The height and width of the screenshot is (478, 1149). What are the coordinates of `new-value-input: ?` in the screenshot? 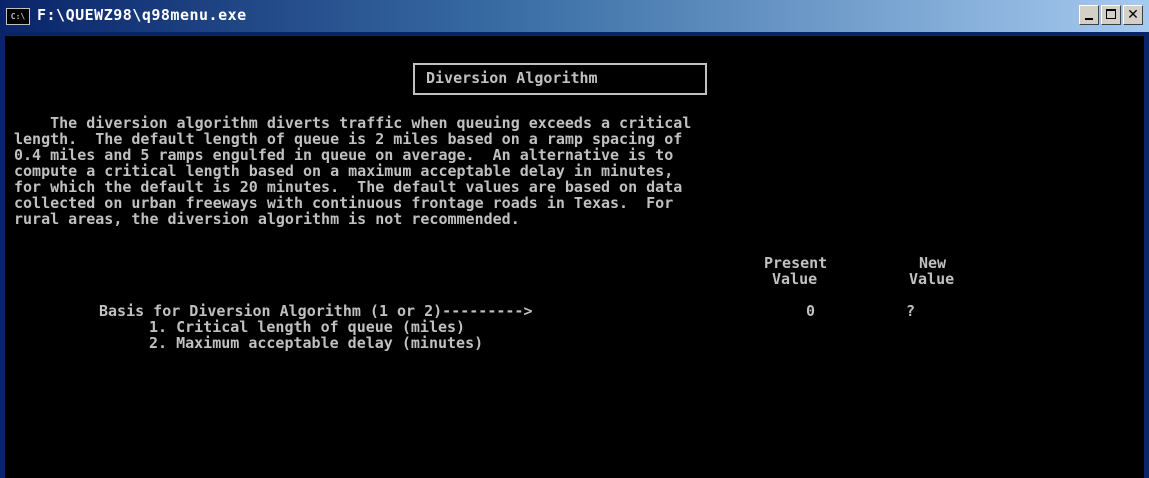 It's located at (910, 311).